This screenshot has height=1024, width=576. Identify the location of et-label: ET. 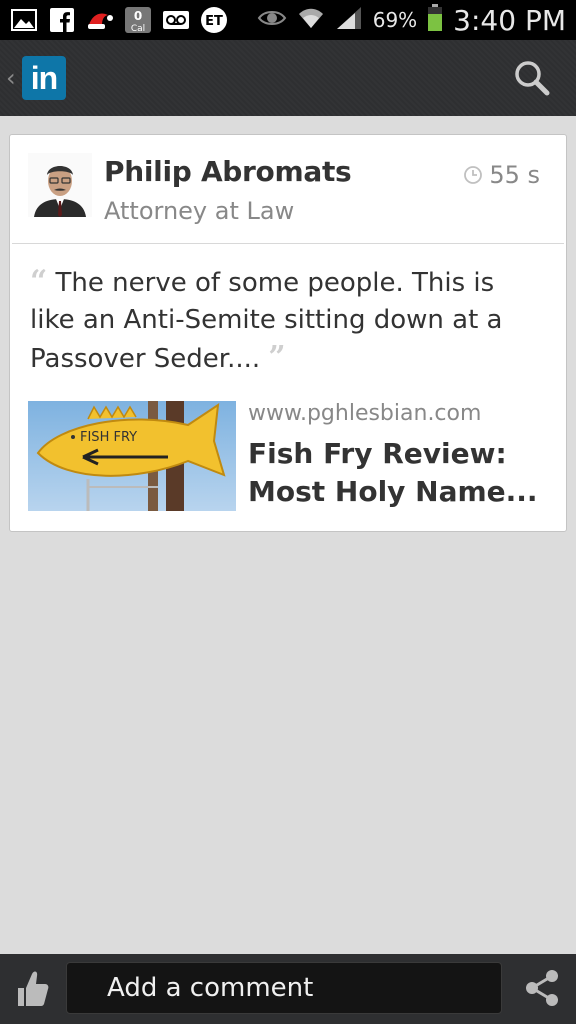
(214, 21).